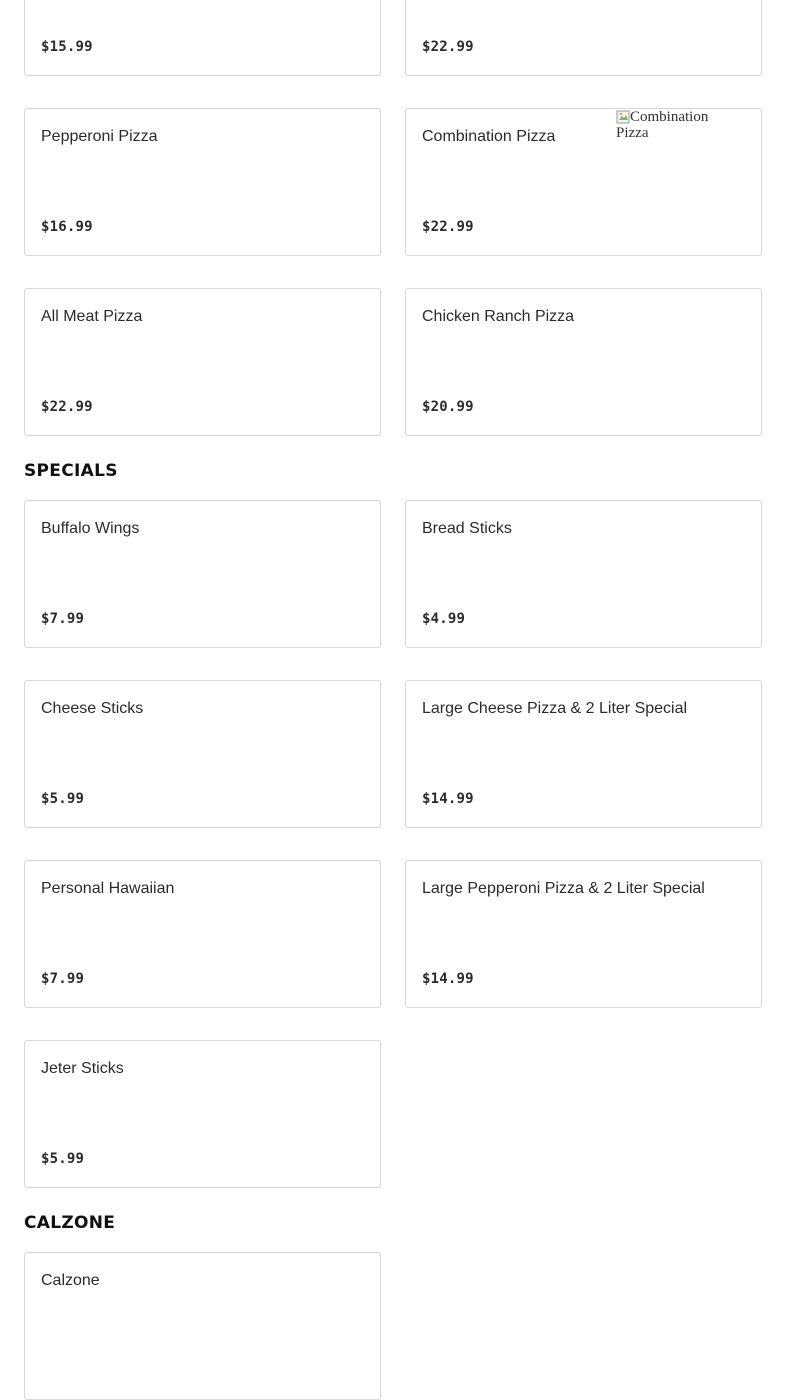 This screenshot has width=785, height=1400. What do you see at coordinates (71, 471) in the screenshot?
I see `section-title-specials: SPECIALS` at bounding box center [71, 471].